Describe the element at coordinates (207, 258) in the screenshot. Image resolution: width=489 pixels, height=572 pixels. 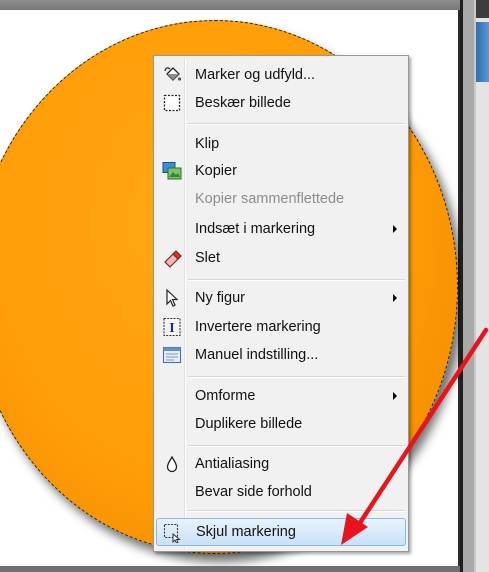
I see `menu-item-label: Slet` at that location.